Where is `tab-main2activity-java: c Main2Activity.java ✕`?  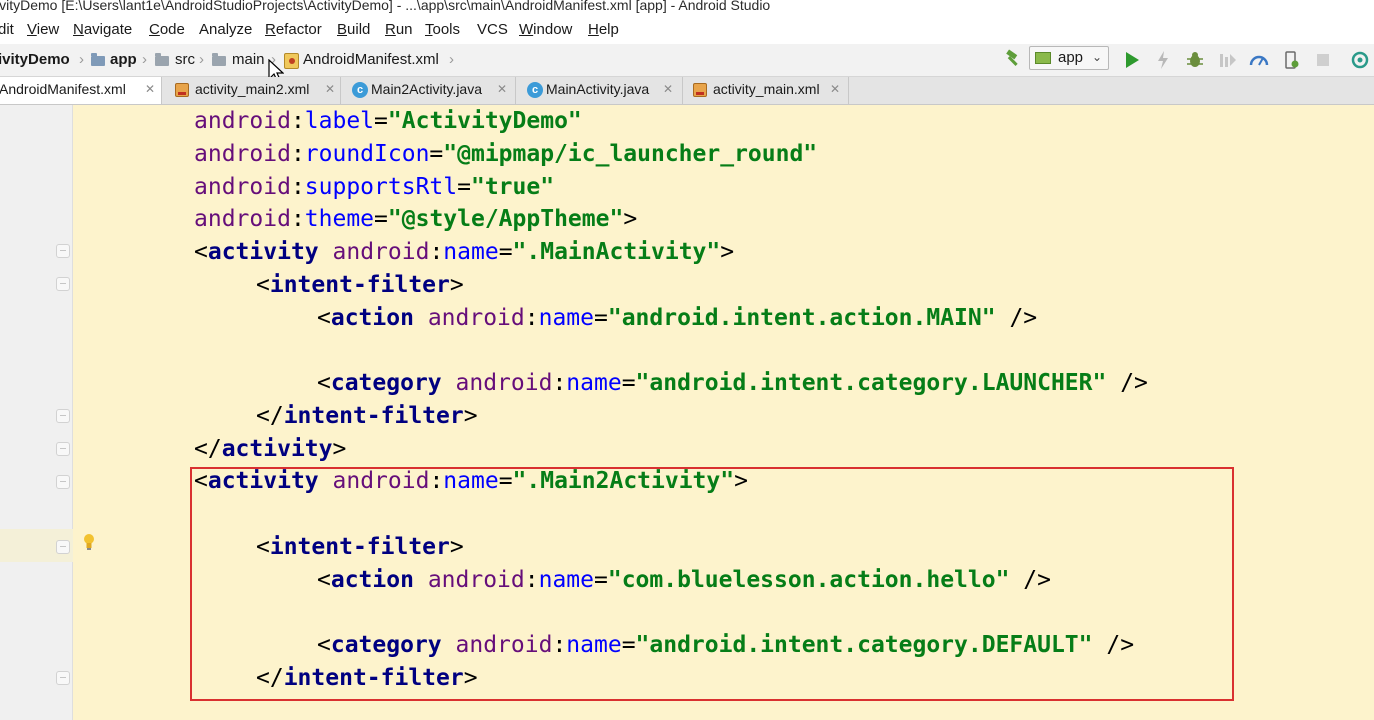 tab-main2activity-java: c Main2Activity.java ✕ is located at coordinates (428, 90).